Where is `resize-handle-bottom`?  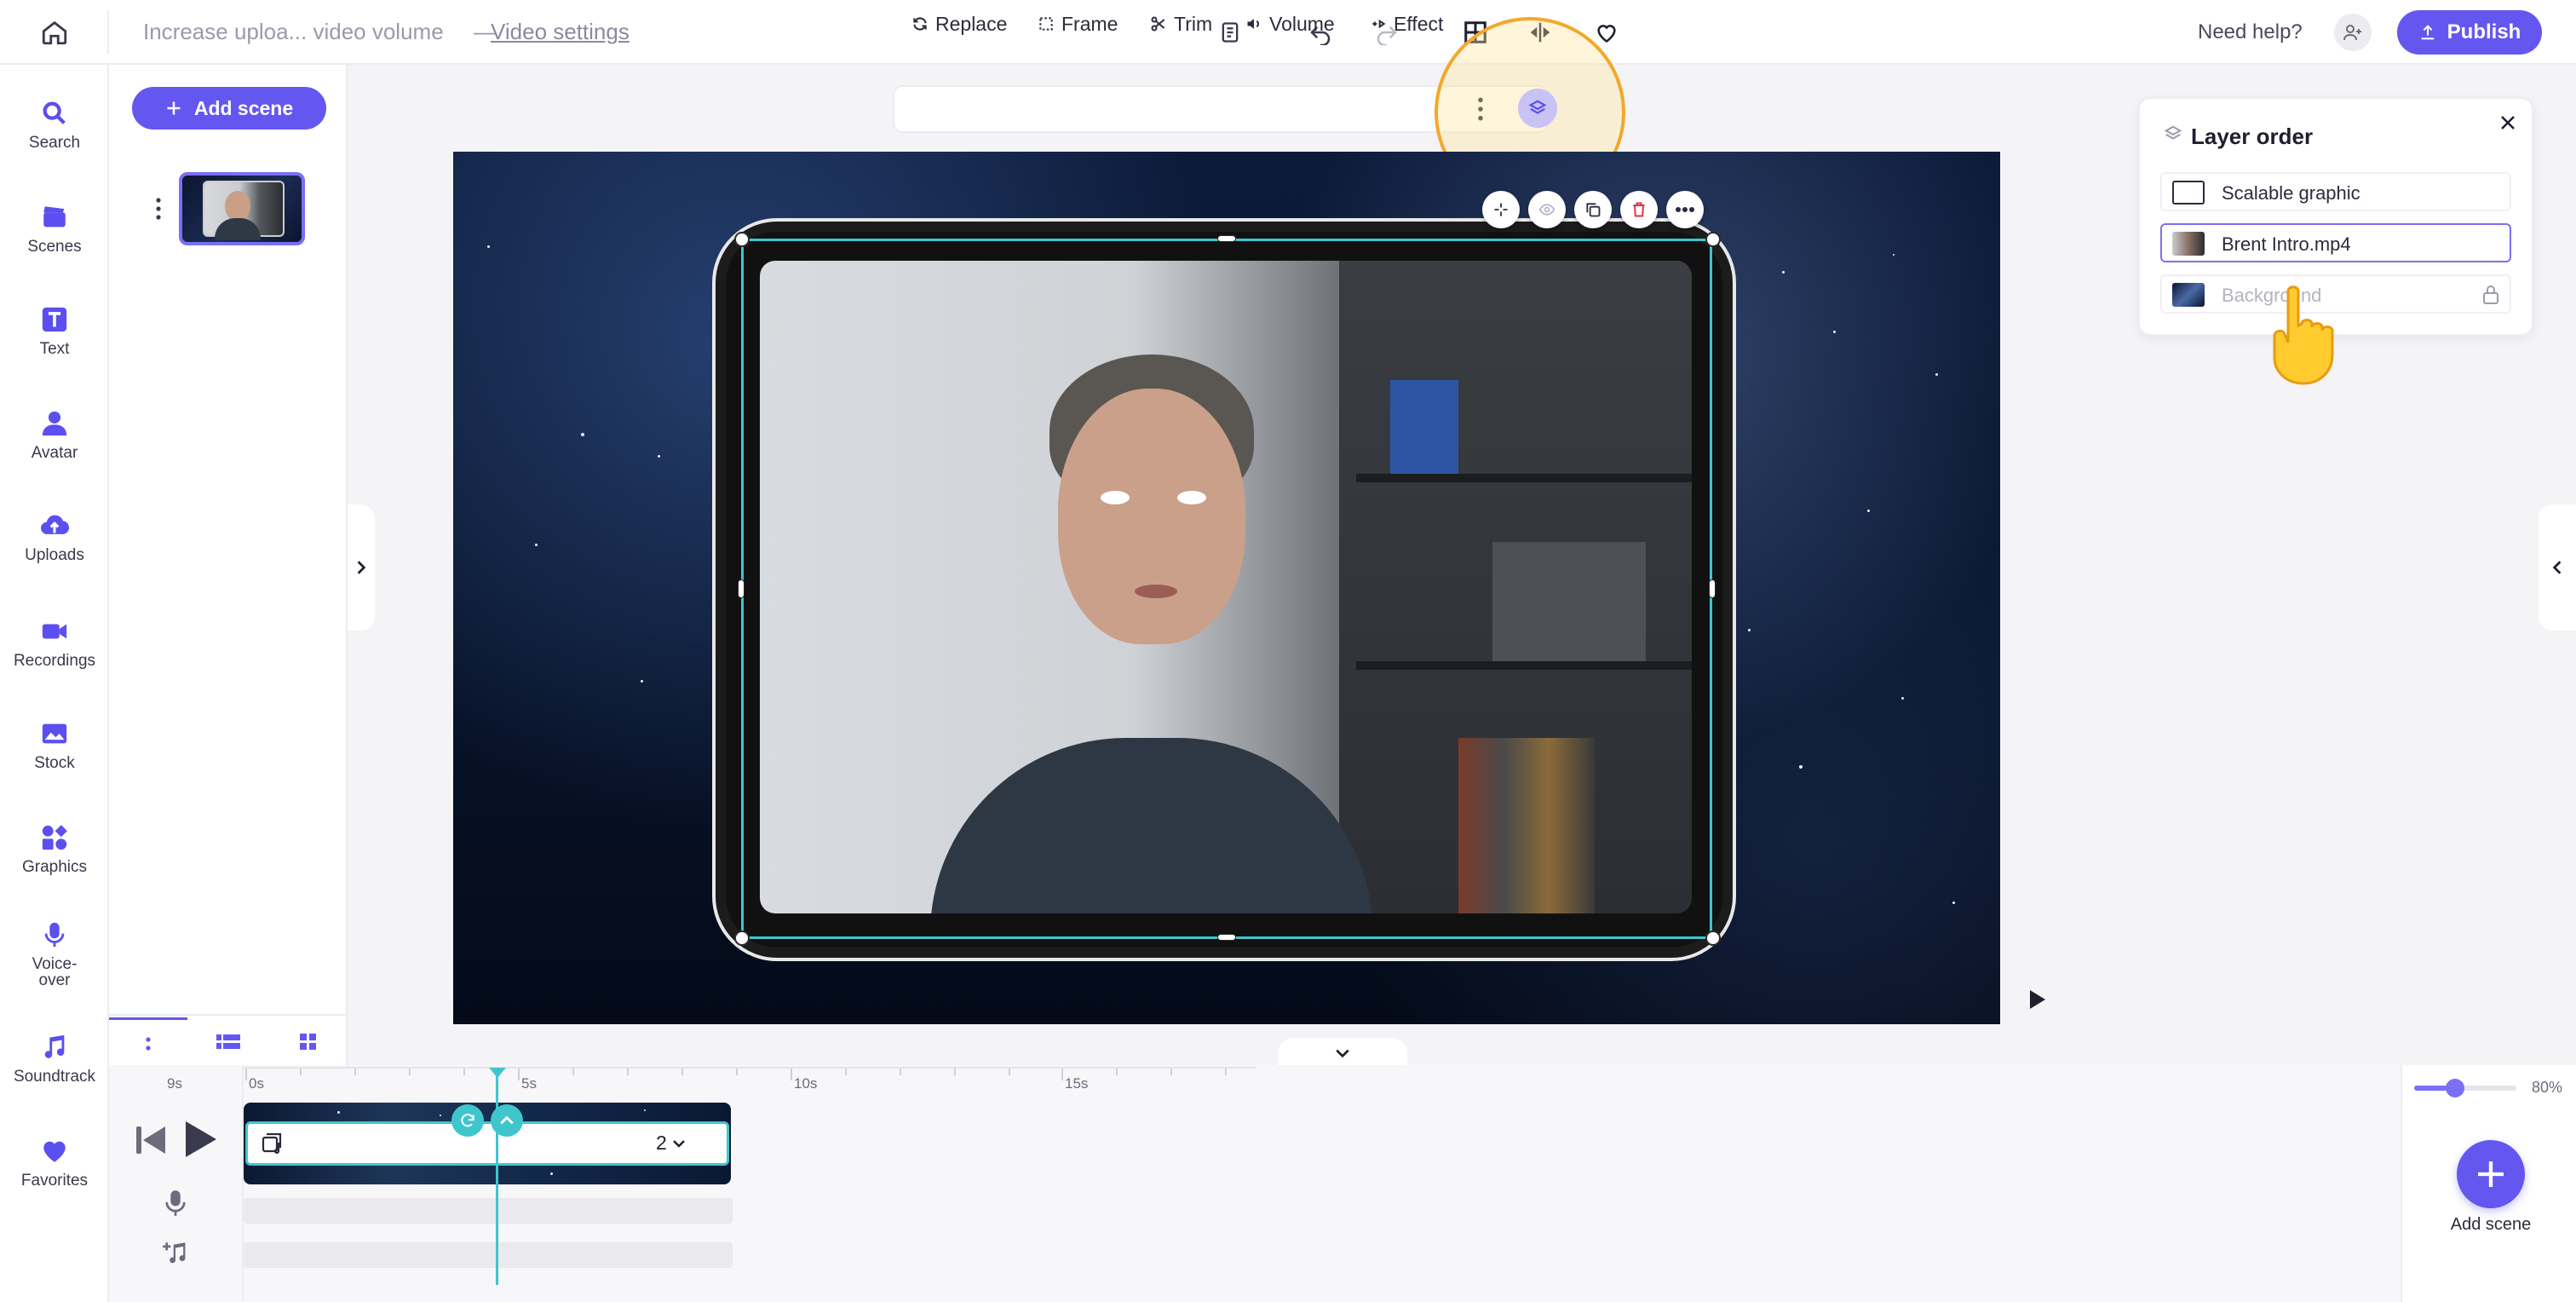
resize-handle-bottom is located at coordinates (1226, 938).